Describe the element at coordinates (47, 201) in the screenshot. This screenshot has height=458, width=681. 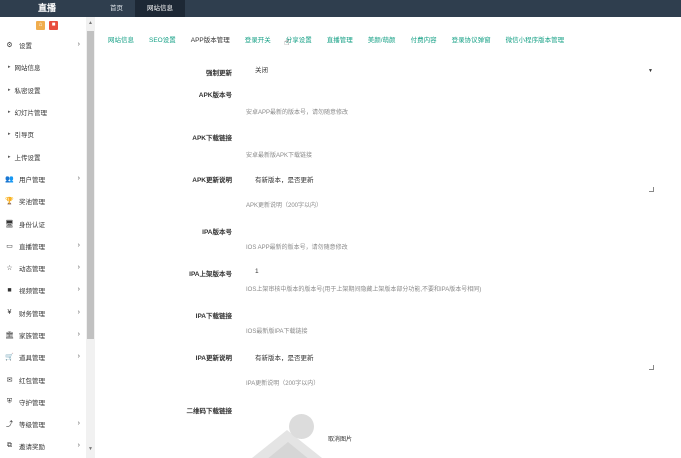
I see `sidebar-item: 🏆 奖池管理` at that location.